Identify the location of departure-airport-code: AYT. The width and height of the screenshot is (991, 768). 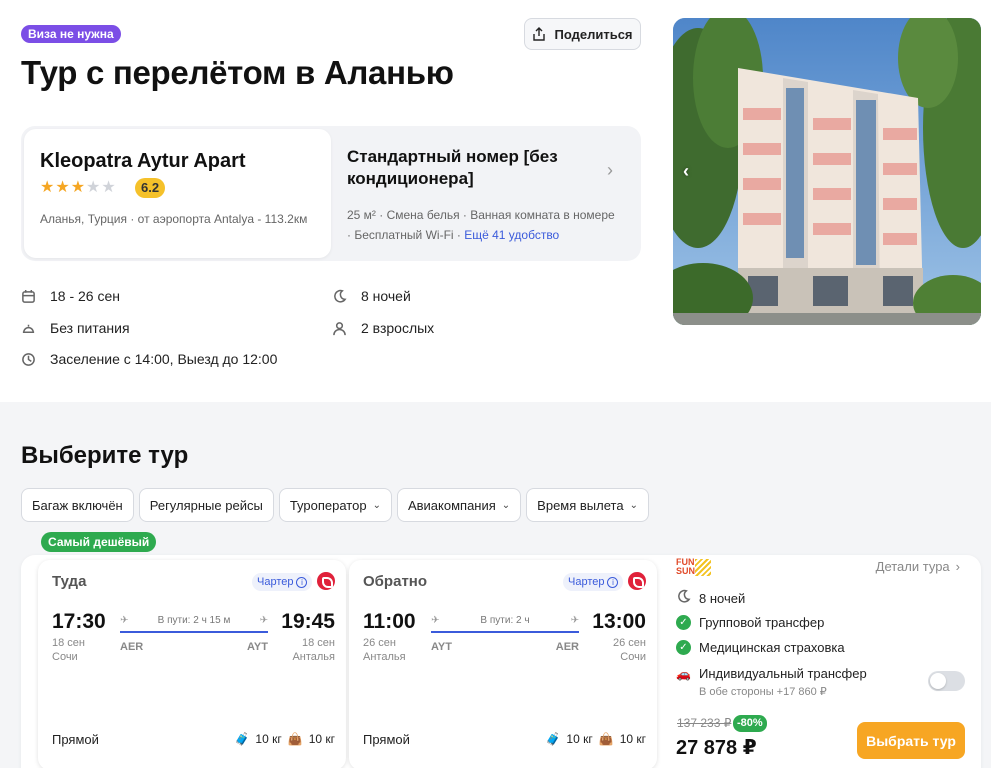
(441, 647).